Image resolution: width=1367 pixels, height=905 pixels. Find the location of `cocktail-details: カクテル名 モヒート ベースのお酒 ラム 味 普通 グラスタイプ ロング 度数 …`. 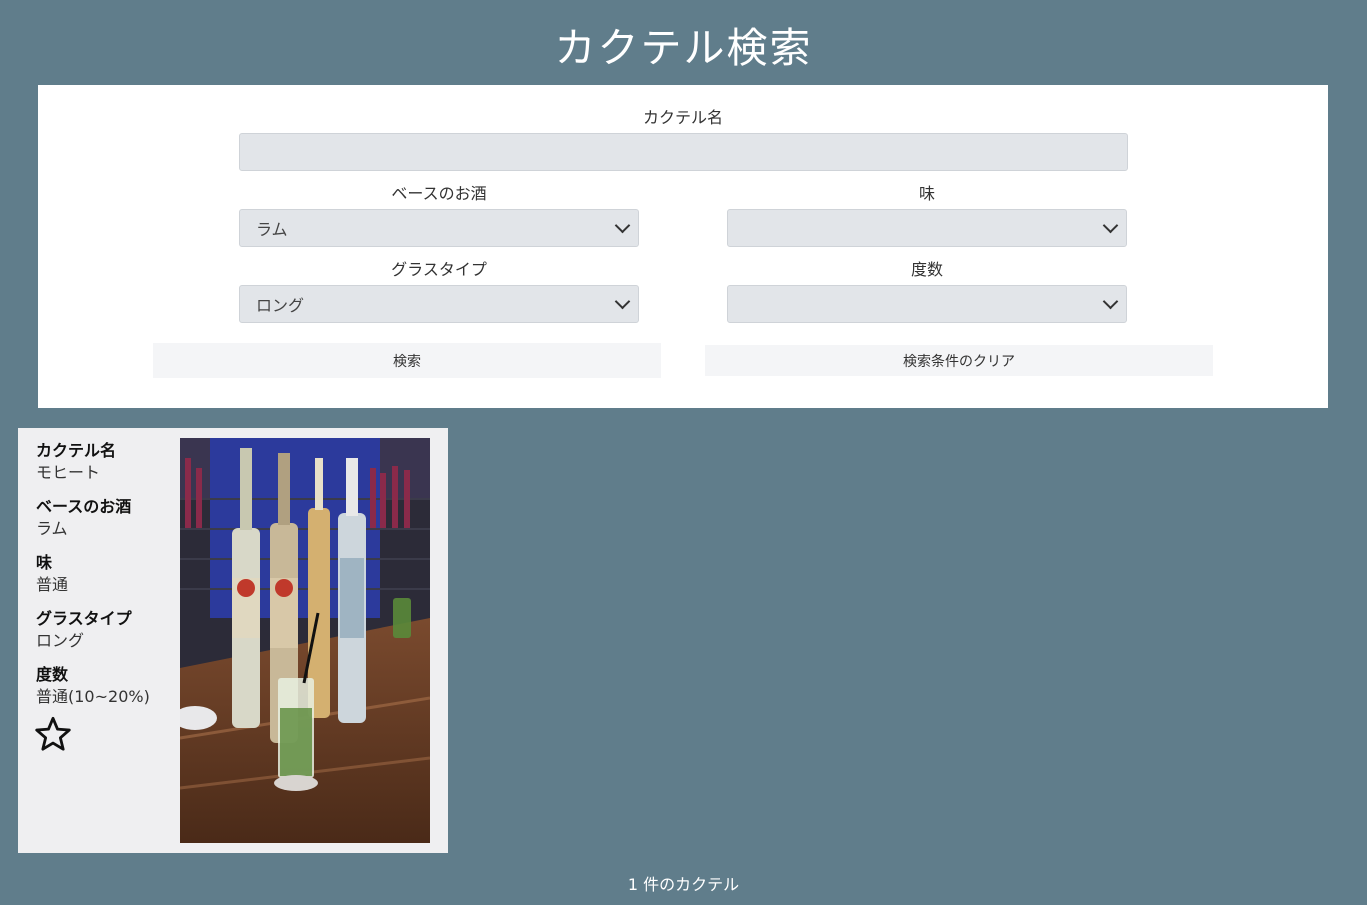

cocktail-details: カクテル名 モヒート ベースのお酒 ラム 味 普通 グラスタイプ ロング 度数 … is located at coordinates (111, 580).